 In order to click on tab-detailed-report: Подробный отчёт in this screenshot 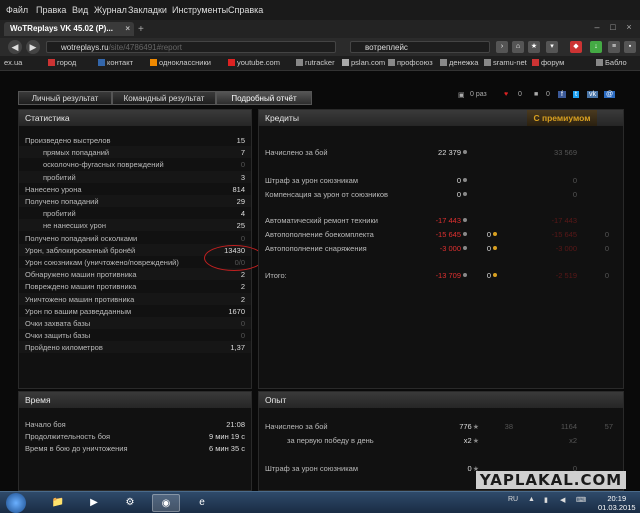, I will do `click(264, 98)`.